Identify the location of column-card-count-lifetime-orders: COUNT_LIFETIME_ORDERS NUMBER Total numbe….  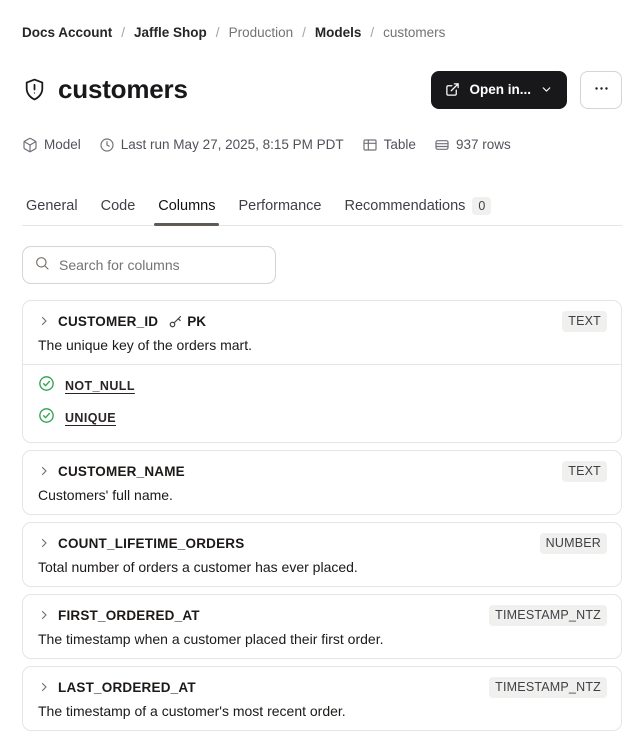
(322, 555).